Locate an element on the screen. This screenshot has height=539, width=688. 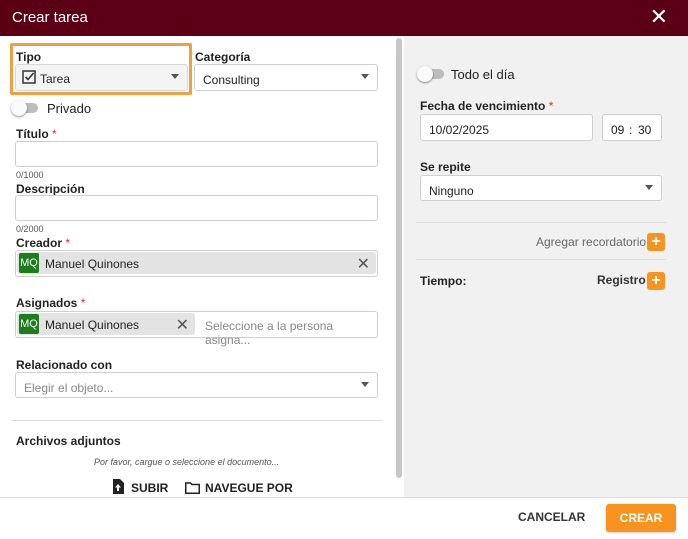
creador-chip: MQ Manuel Quinones ✕ is located at coordinates (196, 263).